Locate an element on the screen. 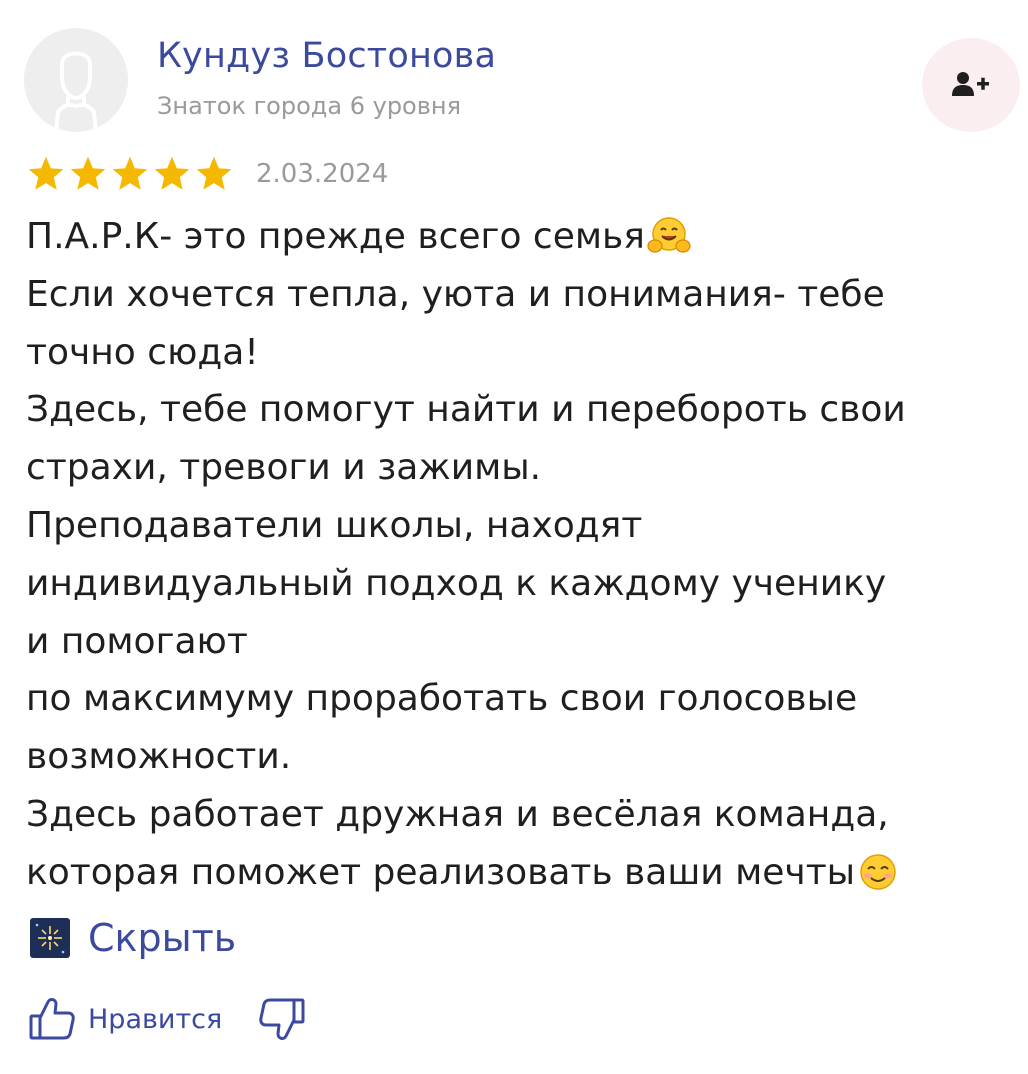 Image resolution: width=1028 pixels, height=1074 pixels. review-line: которая поможет реализовать ваши мечты is located at coordinates (526, 873).